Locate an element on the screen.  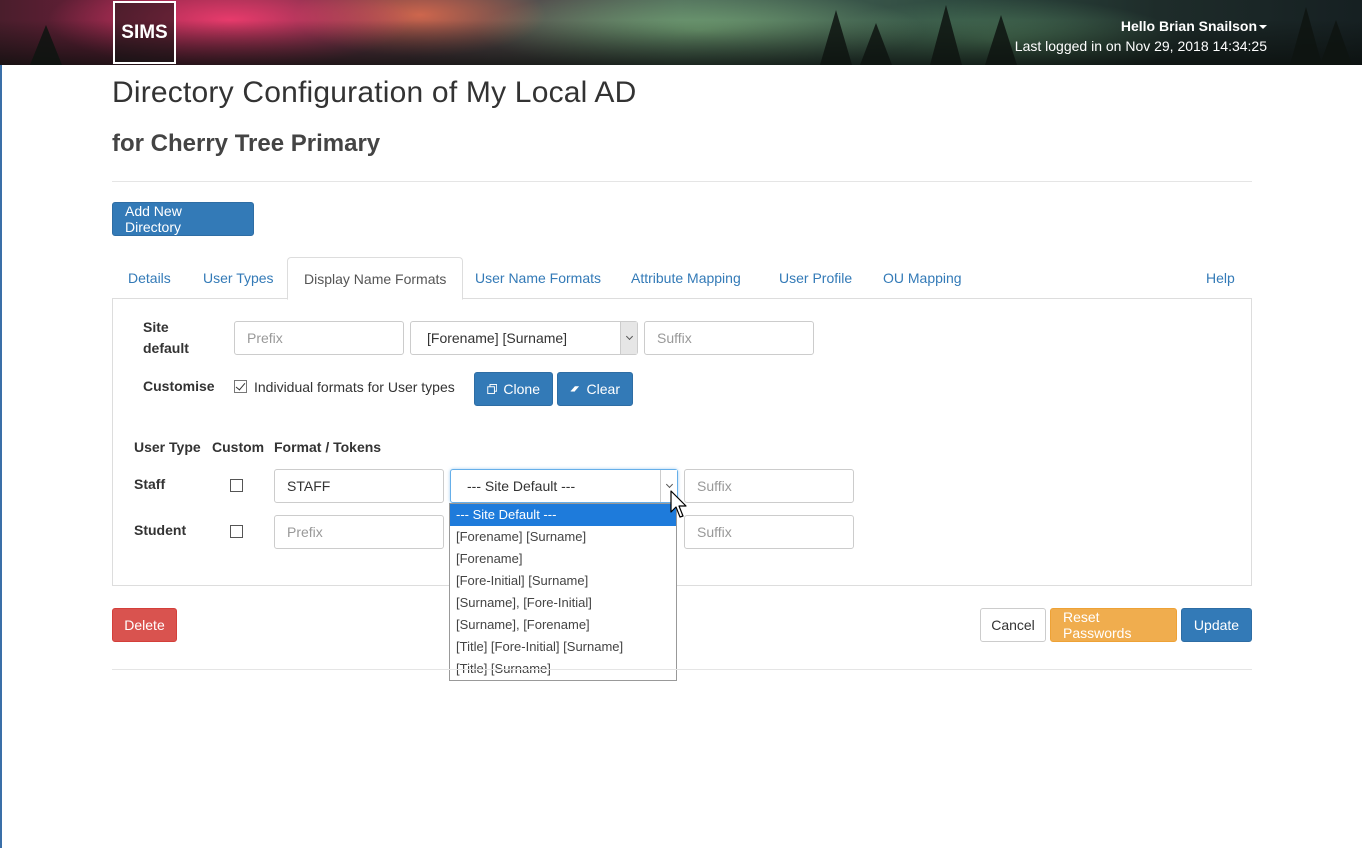
tab-user-profile: User Profile is located at coordinates (815, 278).